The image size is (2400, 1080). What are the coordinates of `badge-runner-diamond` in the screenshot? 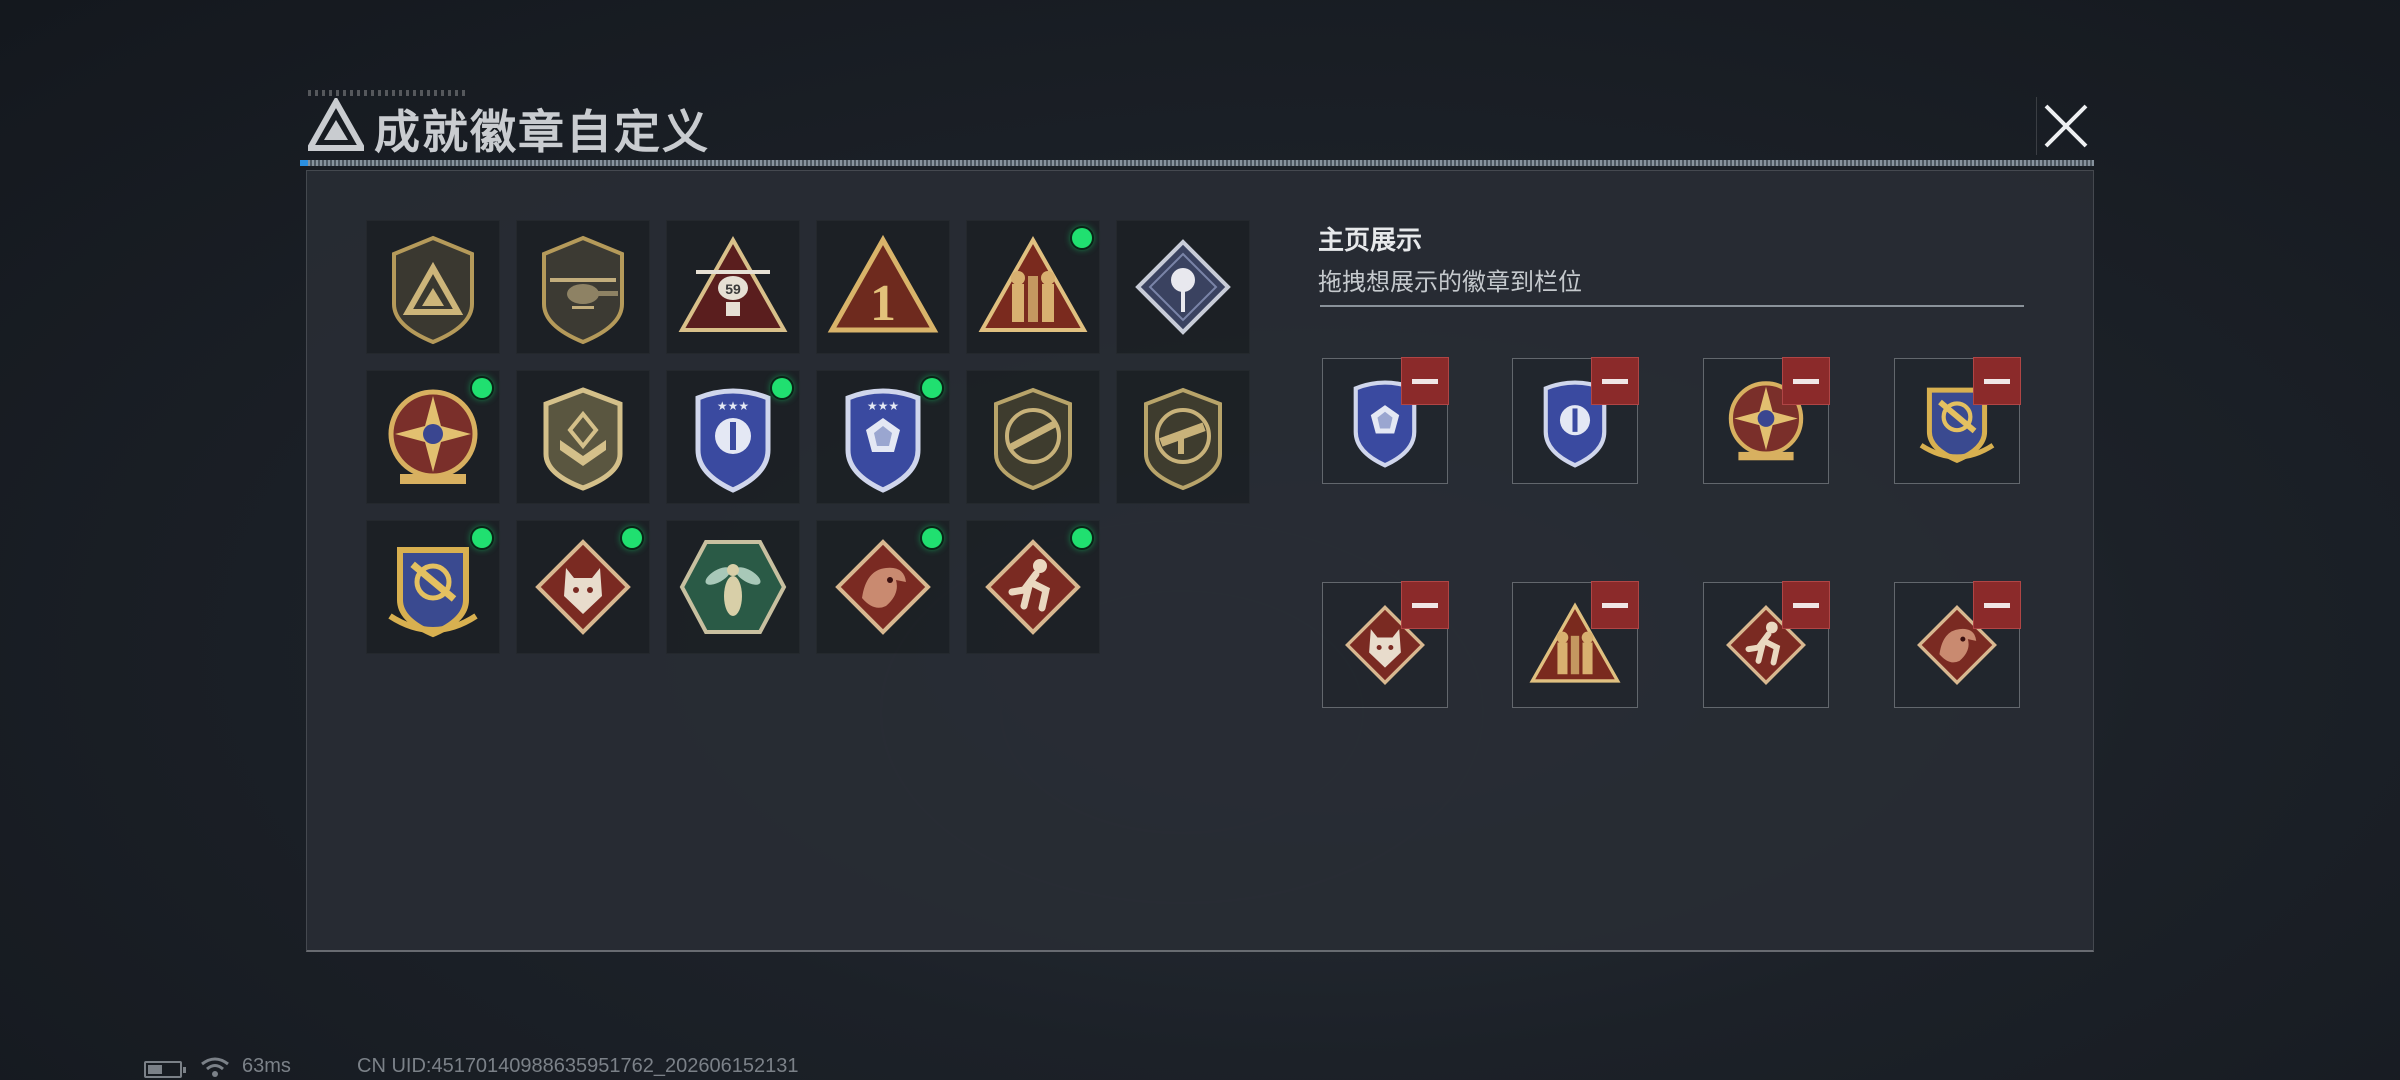 It's located at (1033, 587).